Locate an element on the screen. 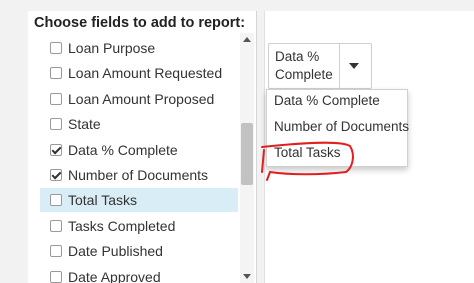 The width and height of the screenshot is (474, 283). field-label: Date Approved is located at coordinates (114, 275).